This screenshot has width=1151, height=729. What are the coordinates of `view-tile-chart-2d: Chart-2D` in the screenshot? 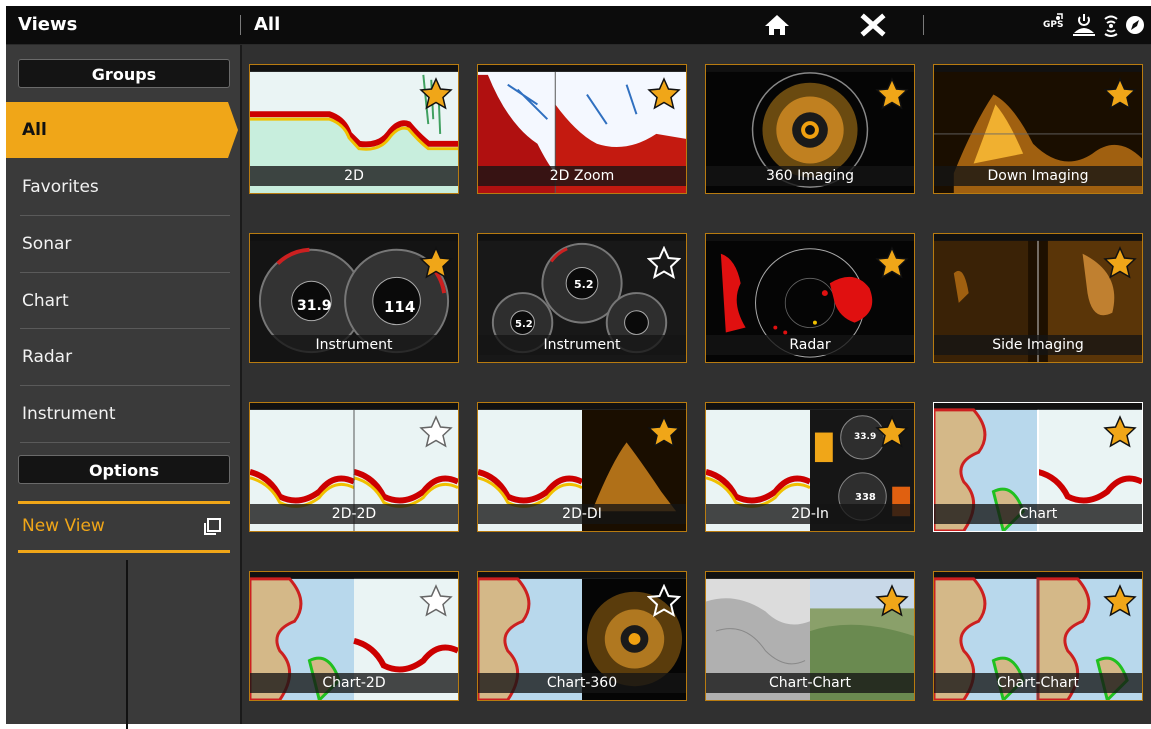 It's located at (354, 636).